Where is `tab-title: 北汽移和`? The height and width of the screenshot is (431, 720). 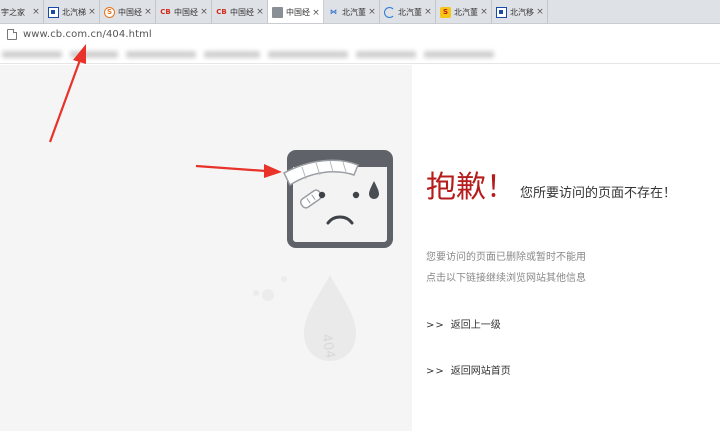
tab-title: 北汽移和 is located at coordinates (522, 12).